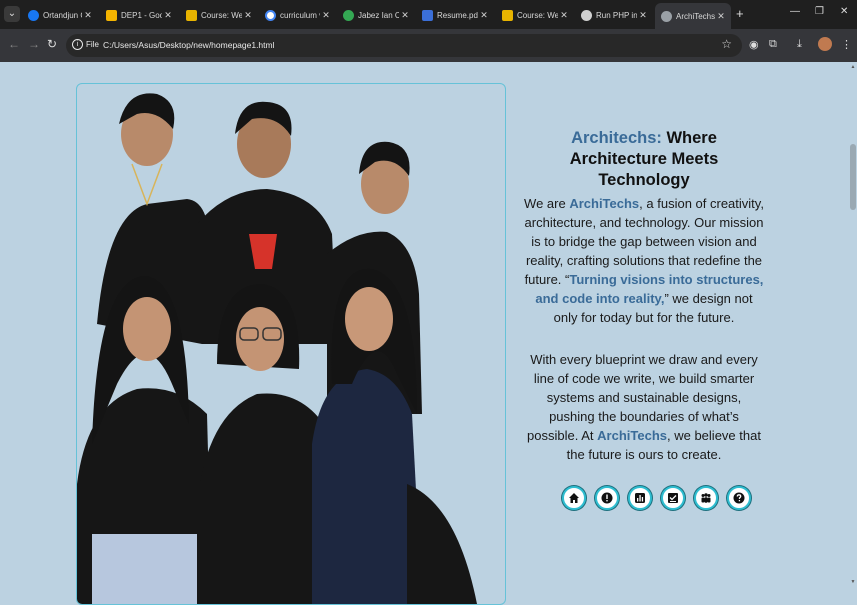  What do you see at coordinates (604, 203) in the screenshot?
I see `p1-brand: ArchiTechs` at bounding box center [604, 203].